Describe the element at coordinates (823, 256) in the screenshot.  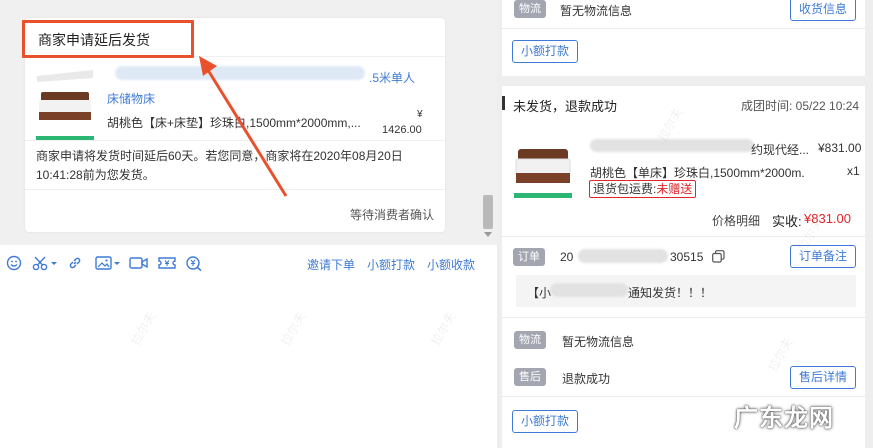
I see `order-note-button: 订单备注` at that location.